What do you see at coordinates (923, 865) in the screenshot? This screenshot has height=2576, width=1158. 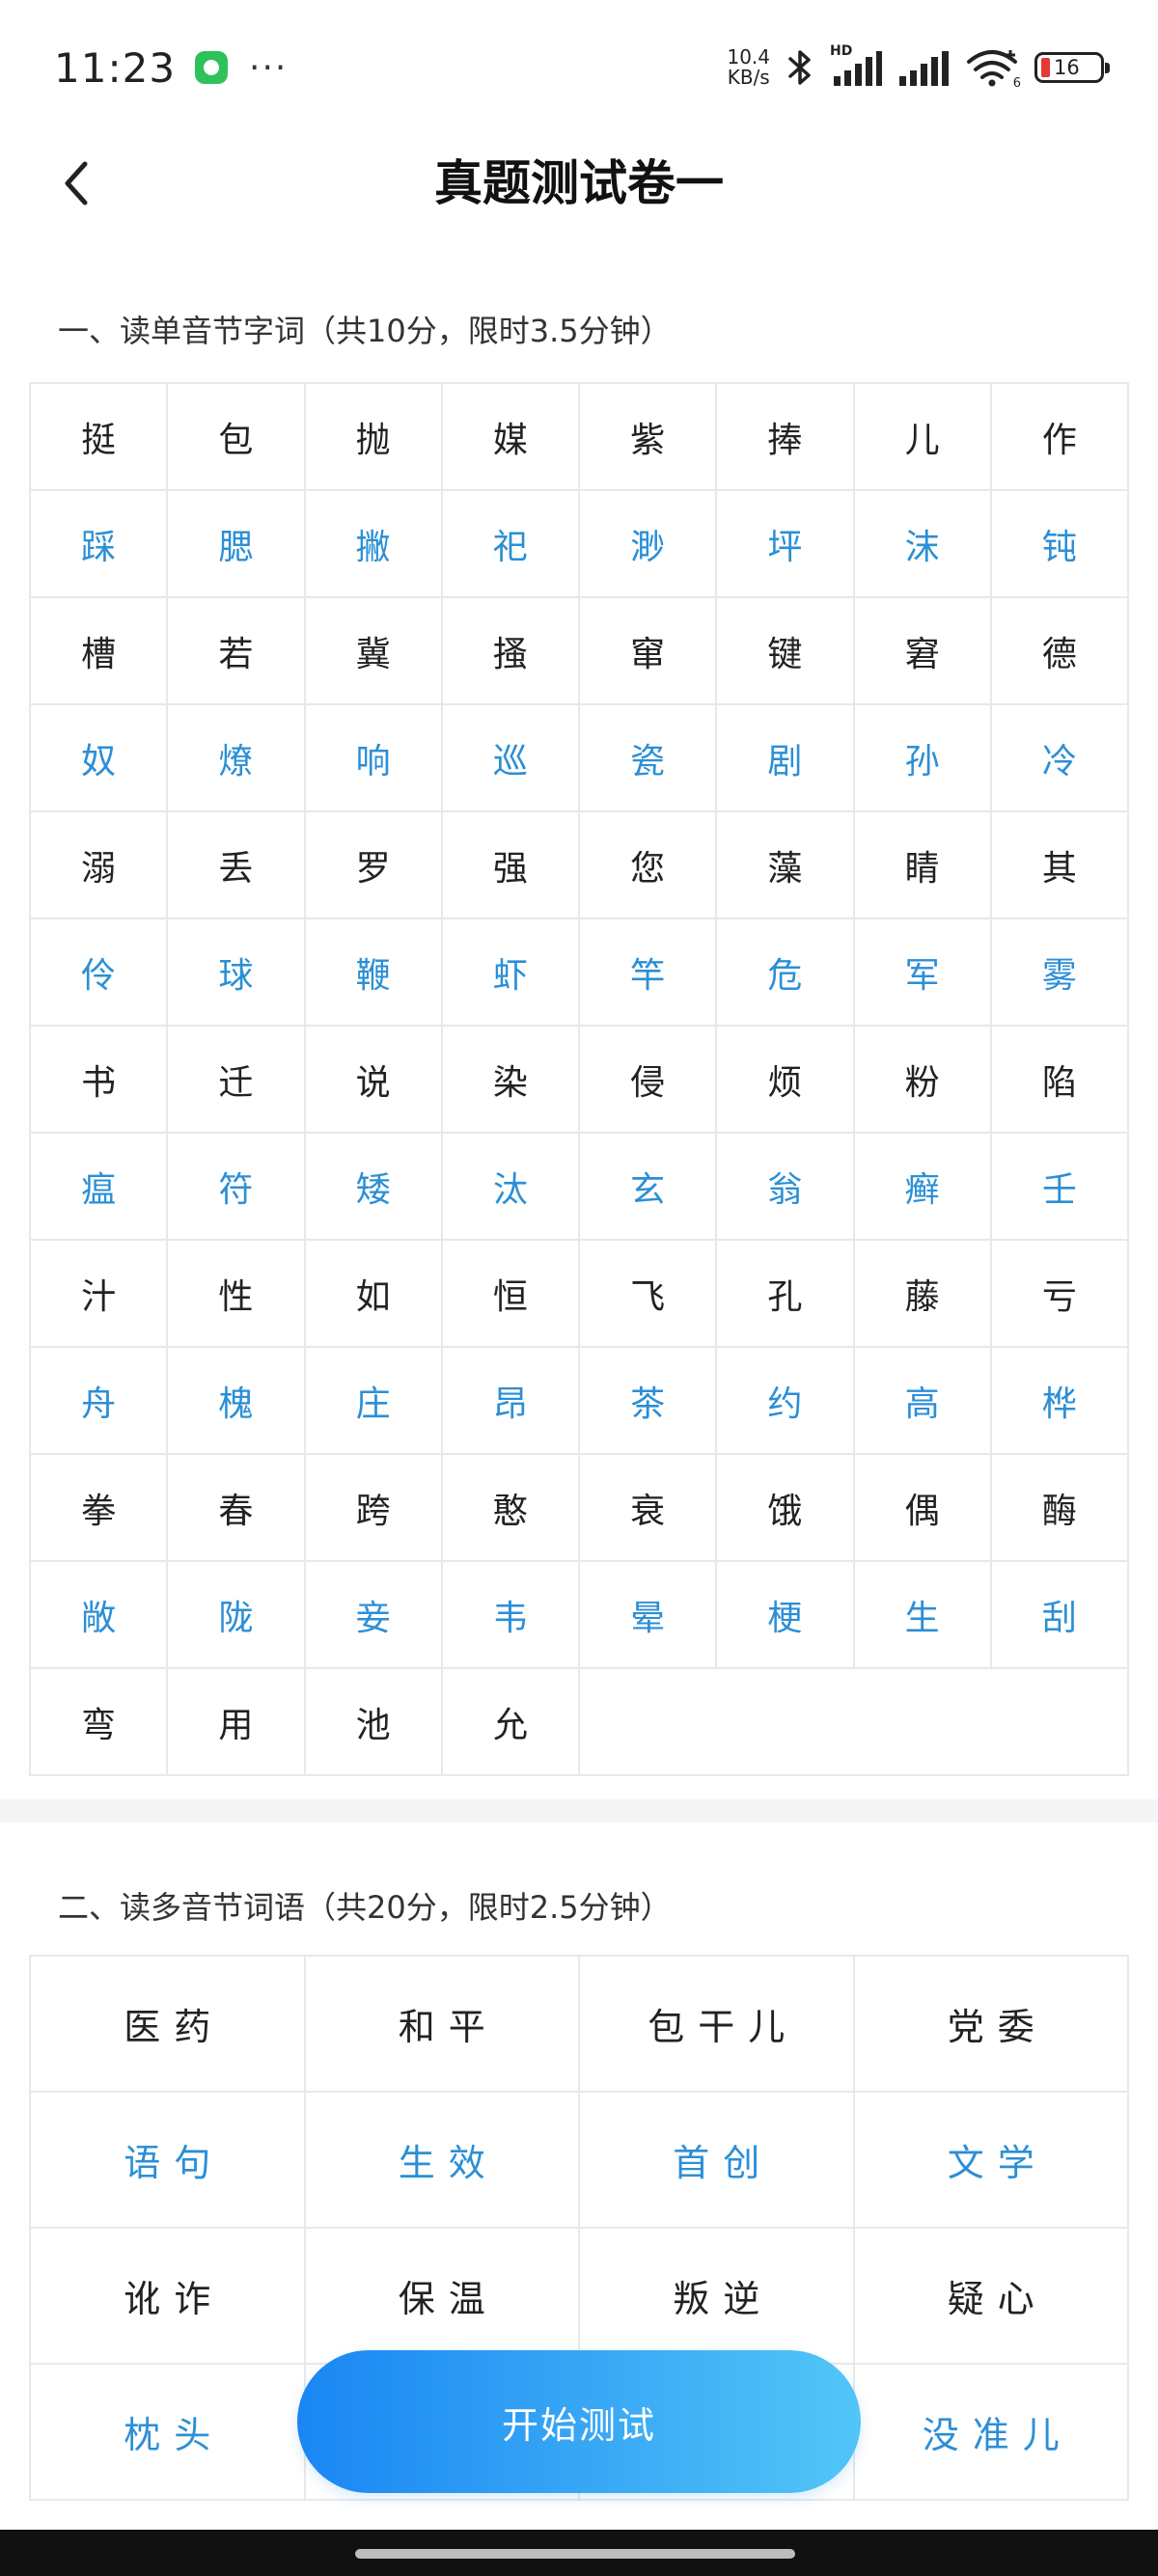 I see `char-cell: 睛` at bounding box center [923, 865].